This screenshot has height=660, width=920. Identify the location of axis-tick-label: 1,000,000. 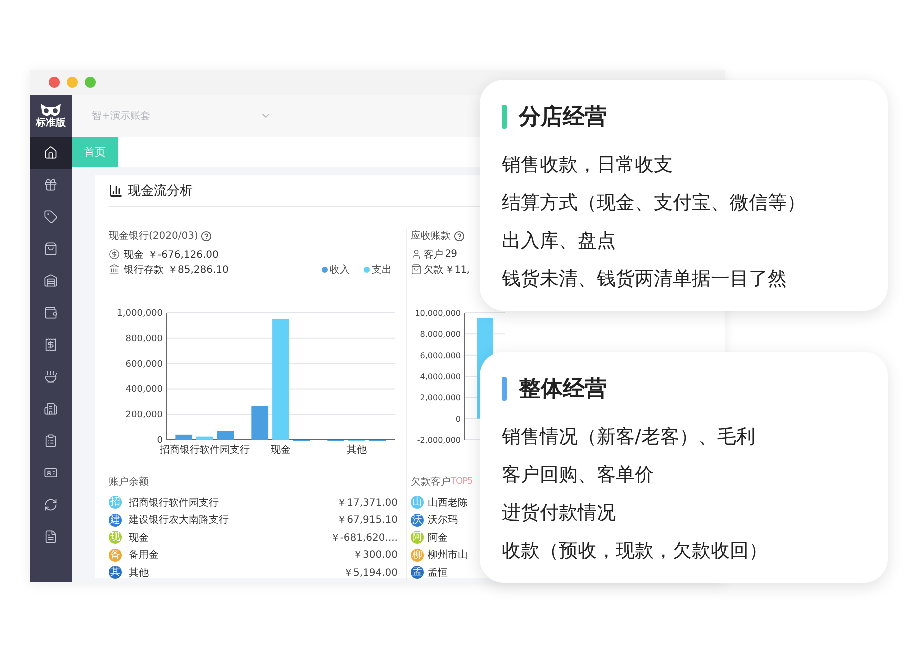
(140, 314).